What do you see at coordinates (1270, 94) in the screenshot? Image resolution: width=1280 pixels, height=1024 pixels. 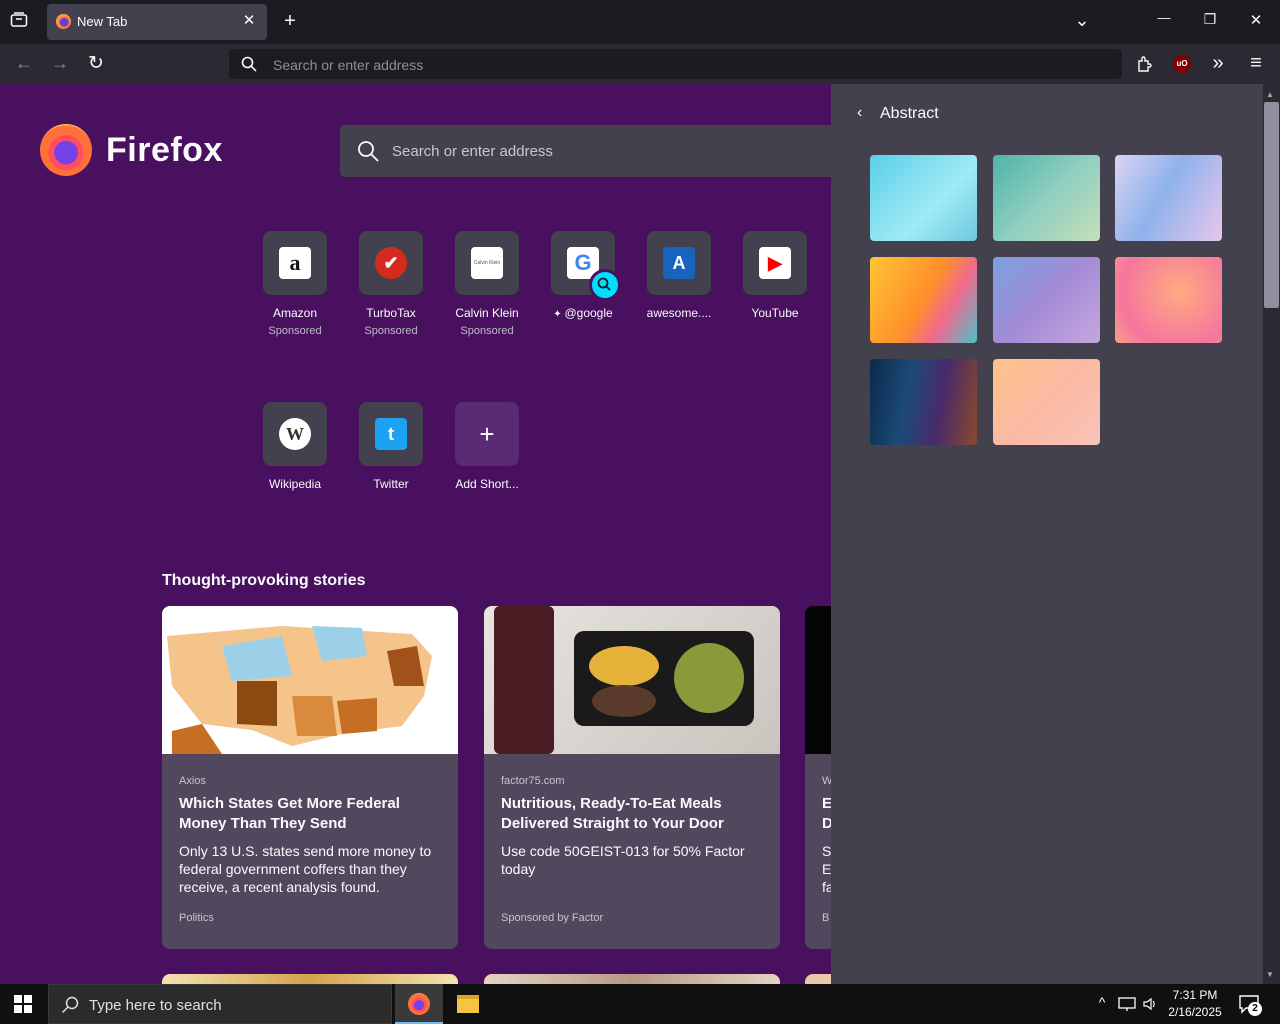 I see `scroll-up-icon: ▲` at bounding box center [1270, 94].